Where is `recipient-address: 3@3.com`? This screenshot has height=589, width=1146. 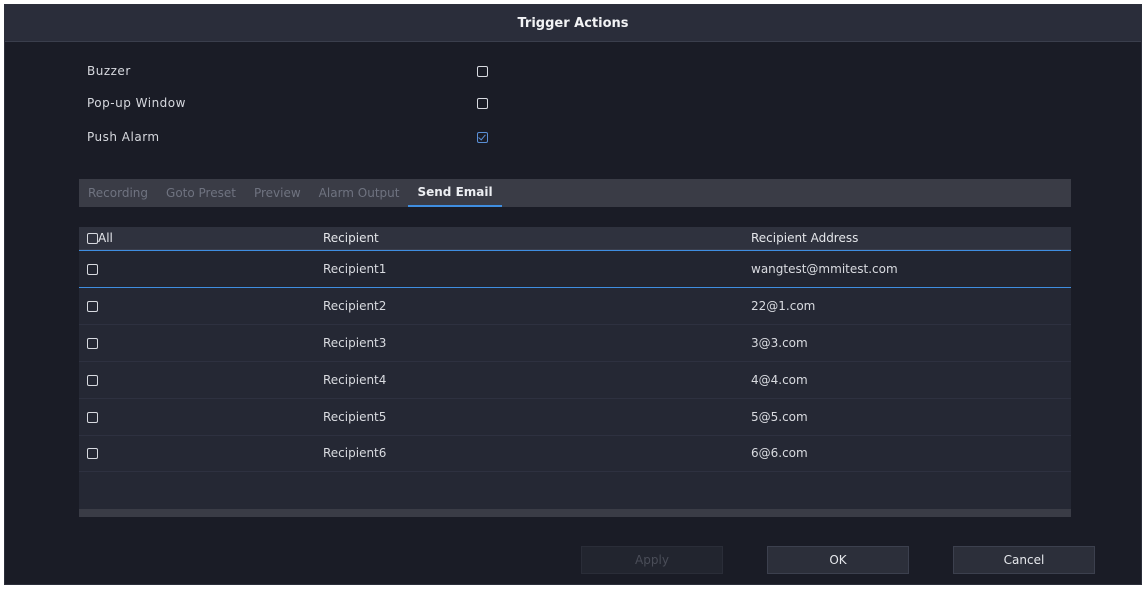 recipient-address: 3@3.com is located at coordinates (779, 343).